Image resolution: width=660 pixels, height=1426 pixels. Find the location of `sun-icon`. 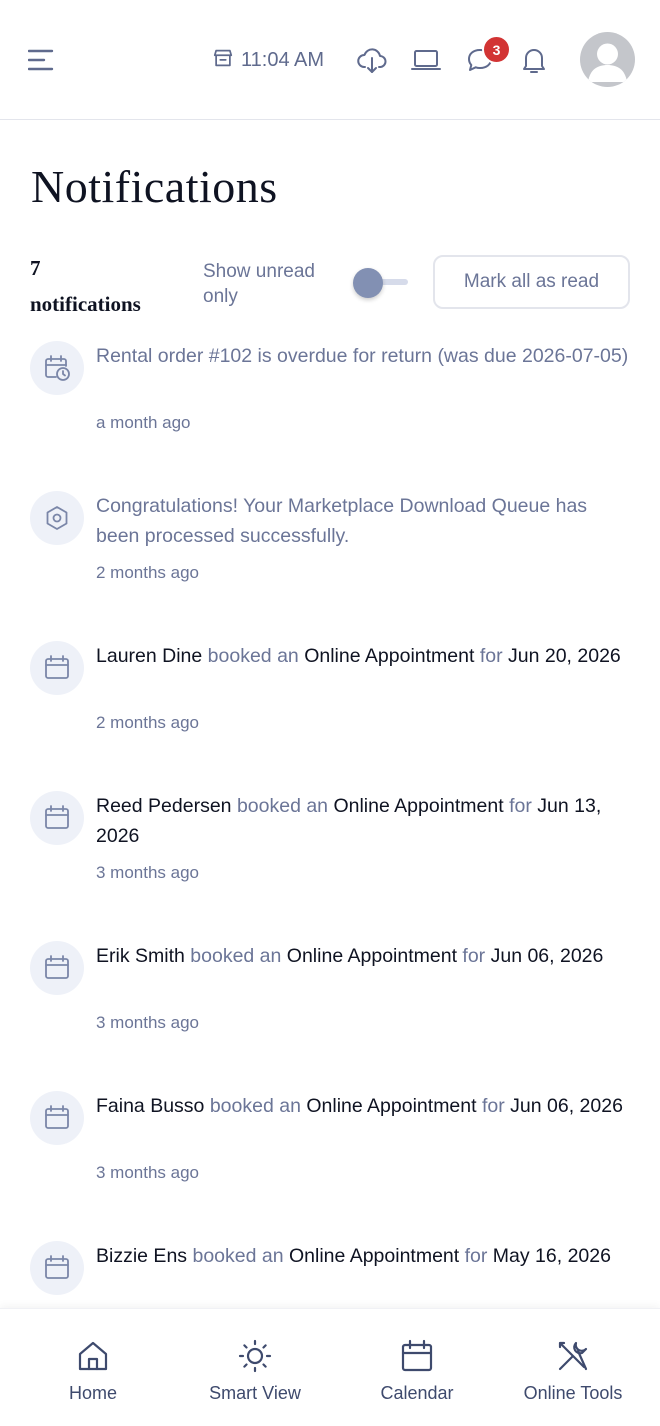

sun-icon is located at coordinates (255, 1356).